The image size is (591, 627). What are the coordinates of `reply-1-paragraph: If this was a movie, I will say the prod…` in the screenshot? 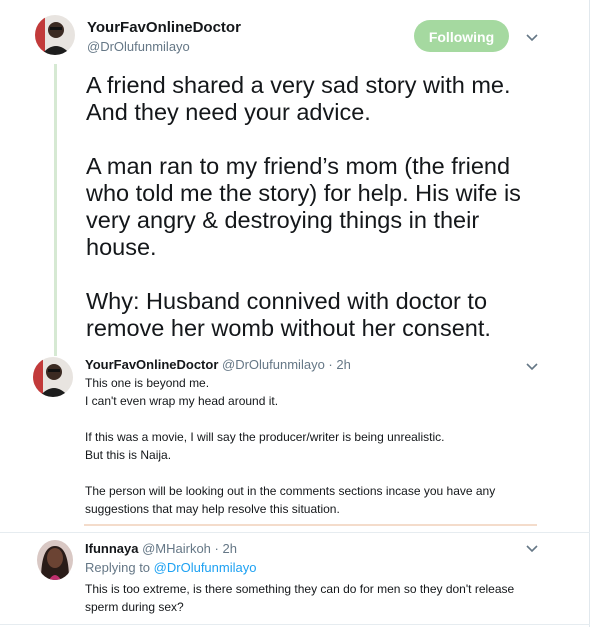 It's located at (265, 446).